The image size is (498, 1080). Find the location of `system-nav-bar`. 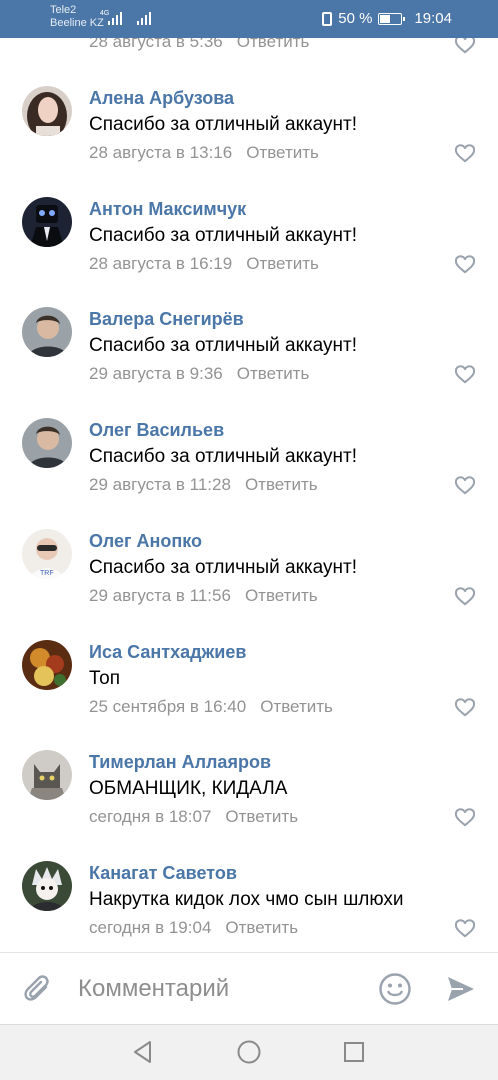

system-nav-bar is located at coordinates (249, 1052).